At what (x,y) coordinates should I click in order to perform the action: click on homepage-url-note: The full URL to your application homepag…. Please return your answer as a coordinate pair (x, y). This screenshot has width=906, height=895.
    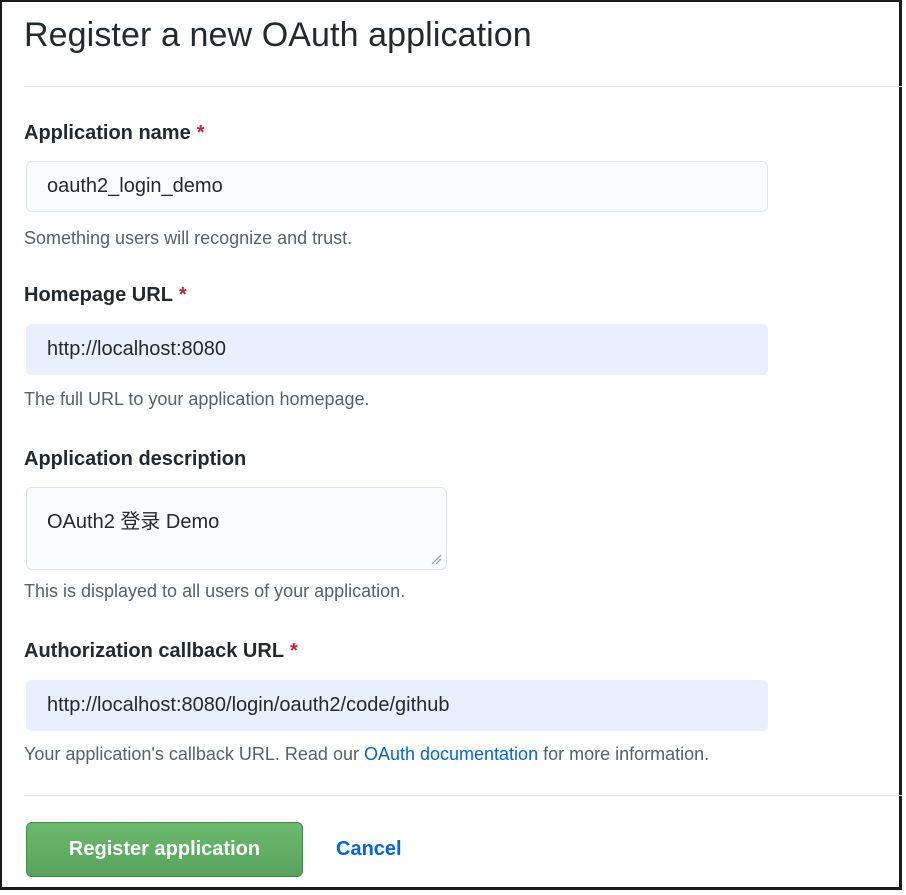
    Looking at the image, I should click on (197, 399).